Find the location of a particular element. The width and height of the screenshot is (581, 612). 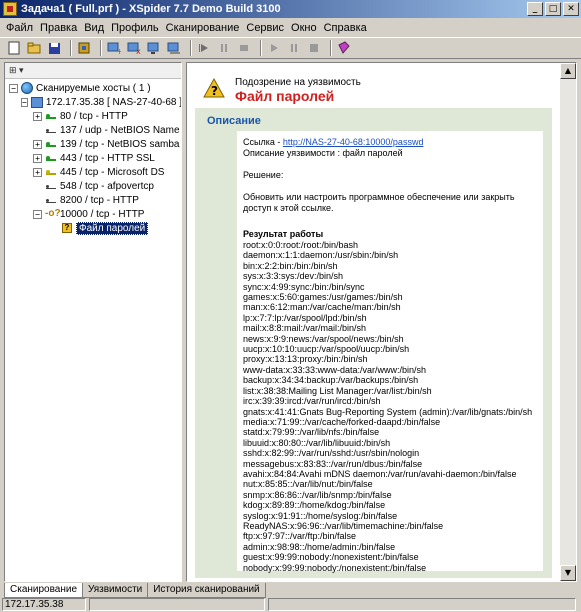

passwd-line: games:x:5:60:games:/usr/games:/bin/sh is located at coordinates (323, 297).